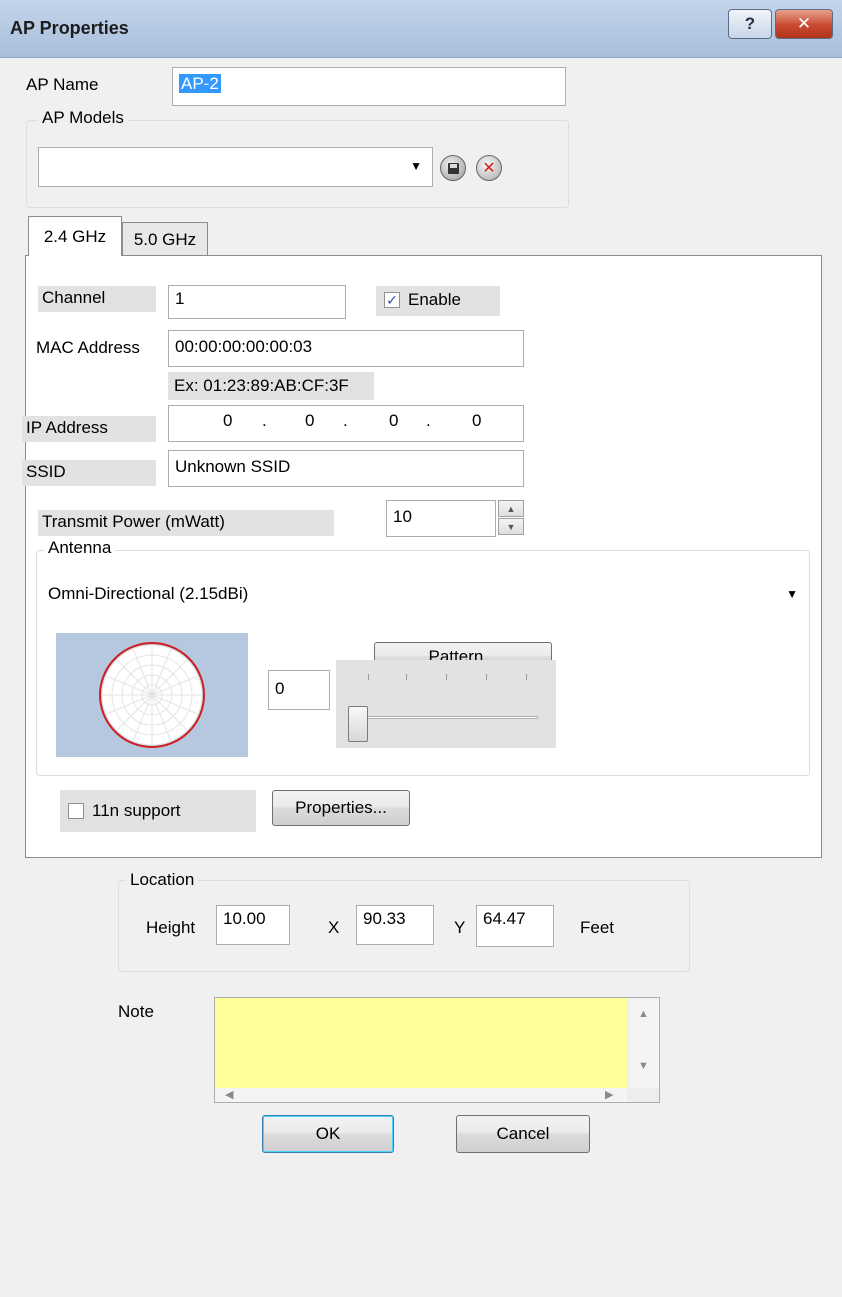 Image resolution: width=842 pixels, height=1297 pixels. Describe the element at coordinates (334, 927) in the screenshot. I see `x-label: X` at that location.